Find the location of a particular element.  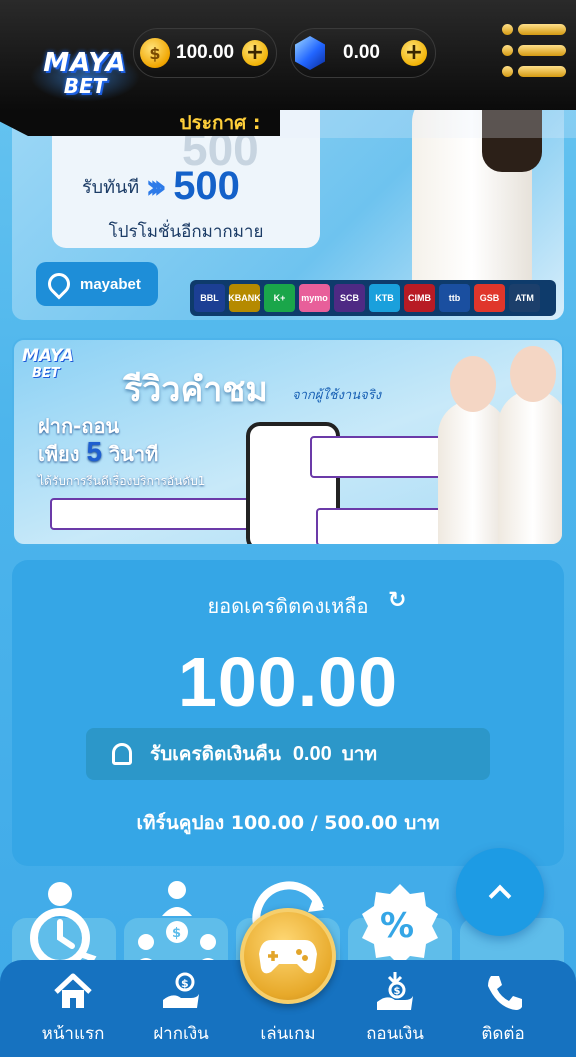

promo-receive-label: รับทันที is located at coordinates (111, 187).